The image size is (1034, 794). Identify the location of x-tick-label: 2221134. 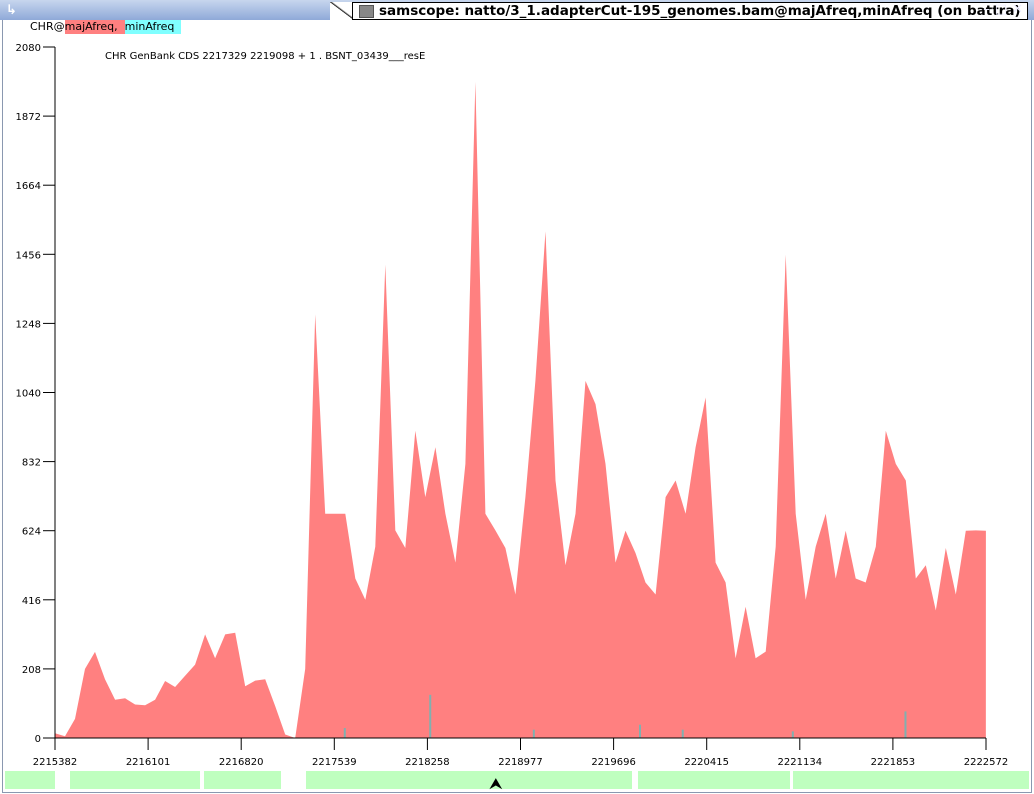
(800, 762).